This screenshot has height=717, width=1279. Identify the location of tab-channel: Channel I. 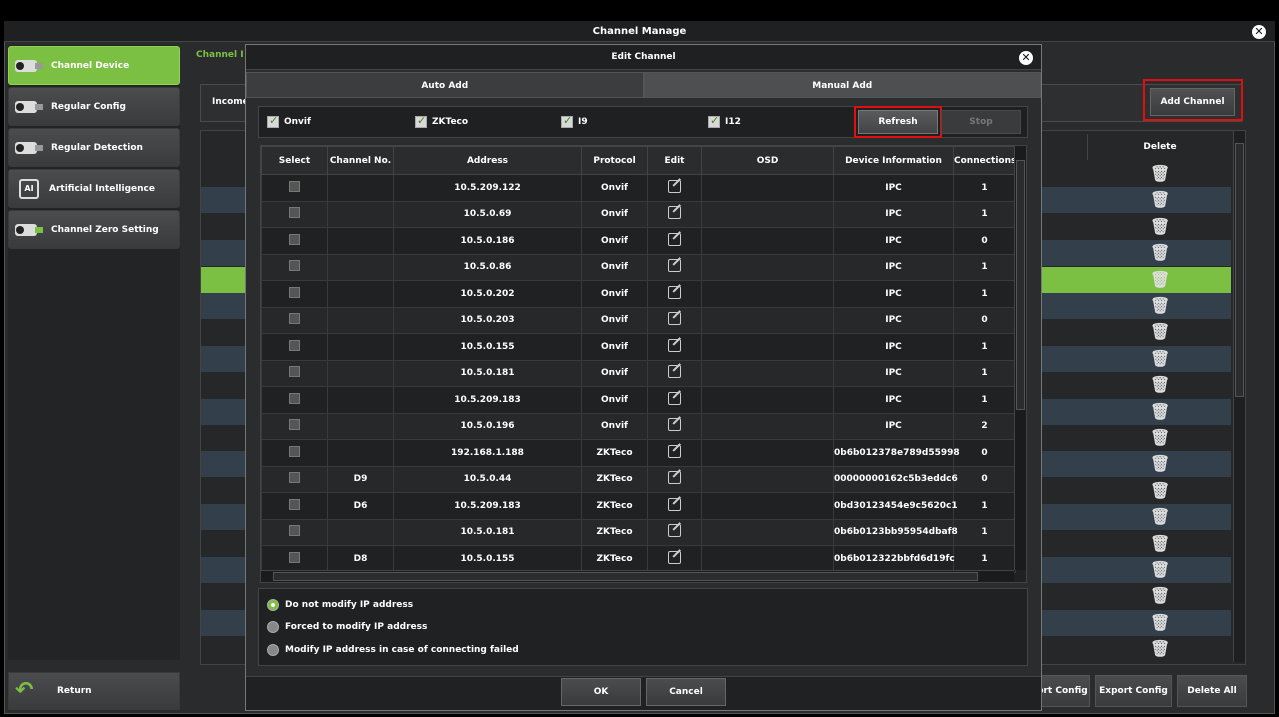
(220, 55).